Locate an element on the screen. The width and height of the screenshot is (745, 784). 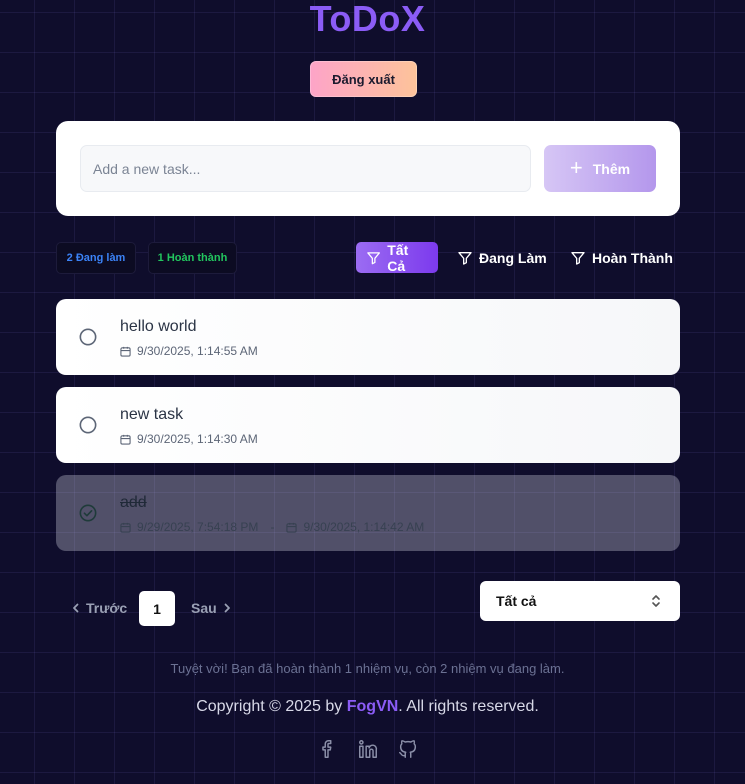
social-links is located at coordinates (367, 749).